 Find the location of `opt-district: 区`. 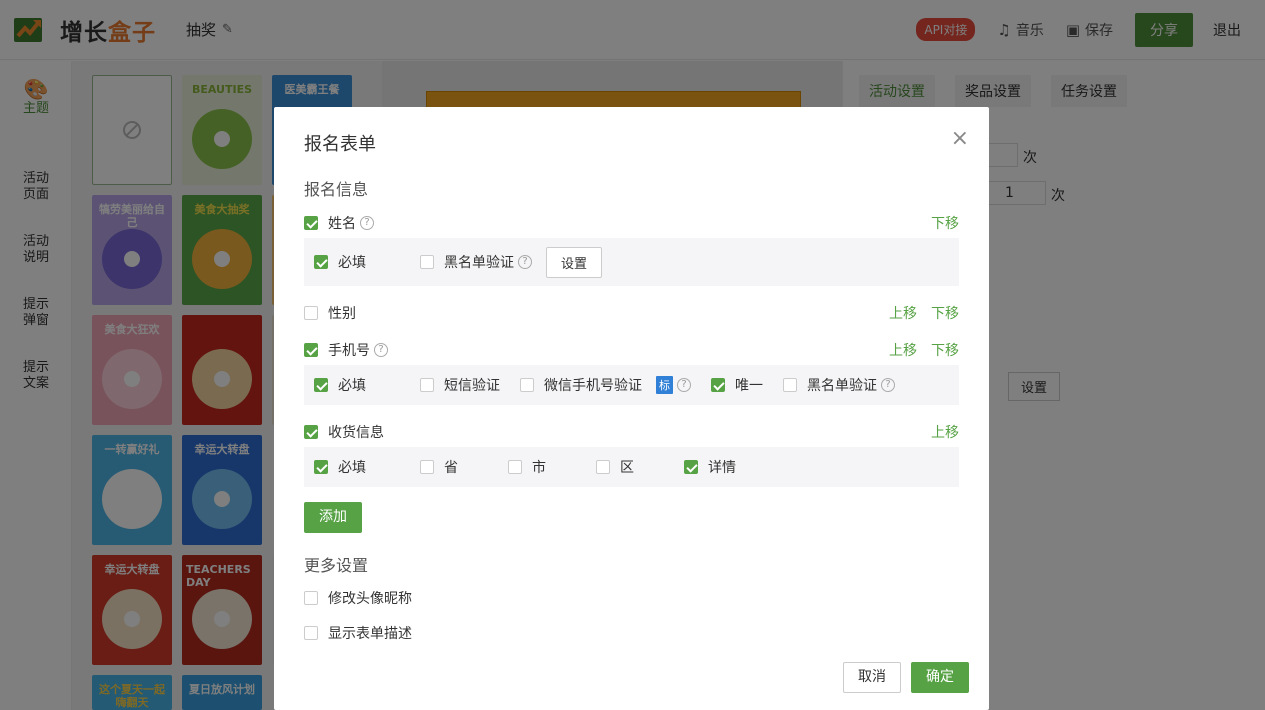

opt-district: 区 is located at coordinates (615, 467).